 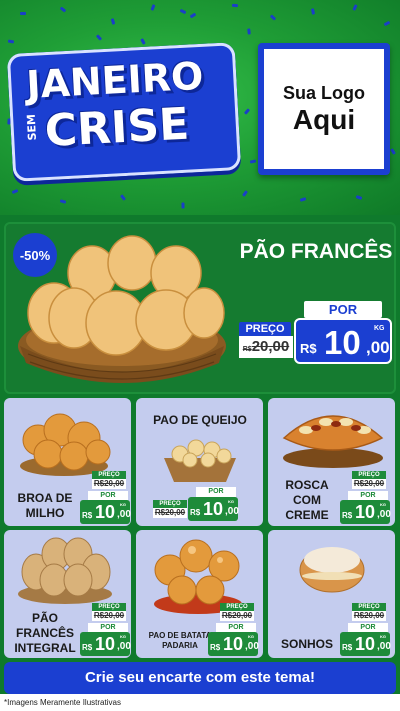 What do you see at coordinates (343, 309) in the screenshot?
I see `featured-por-label: POR` at bounding box center [343, 309].